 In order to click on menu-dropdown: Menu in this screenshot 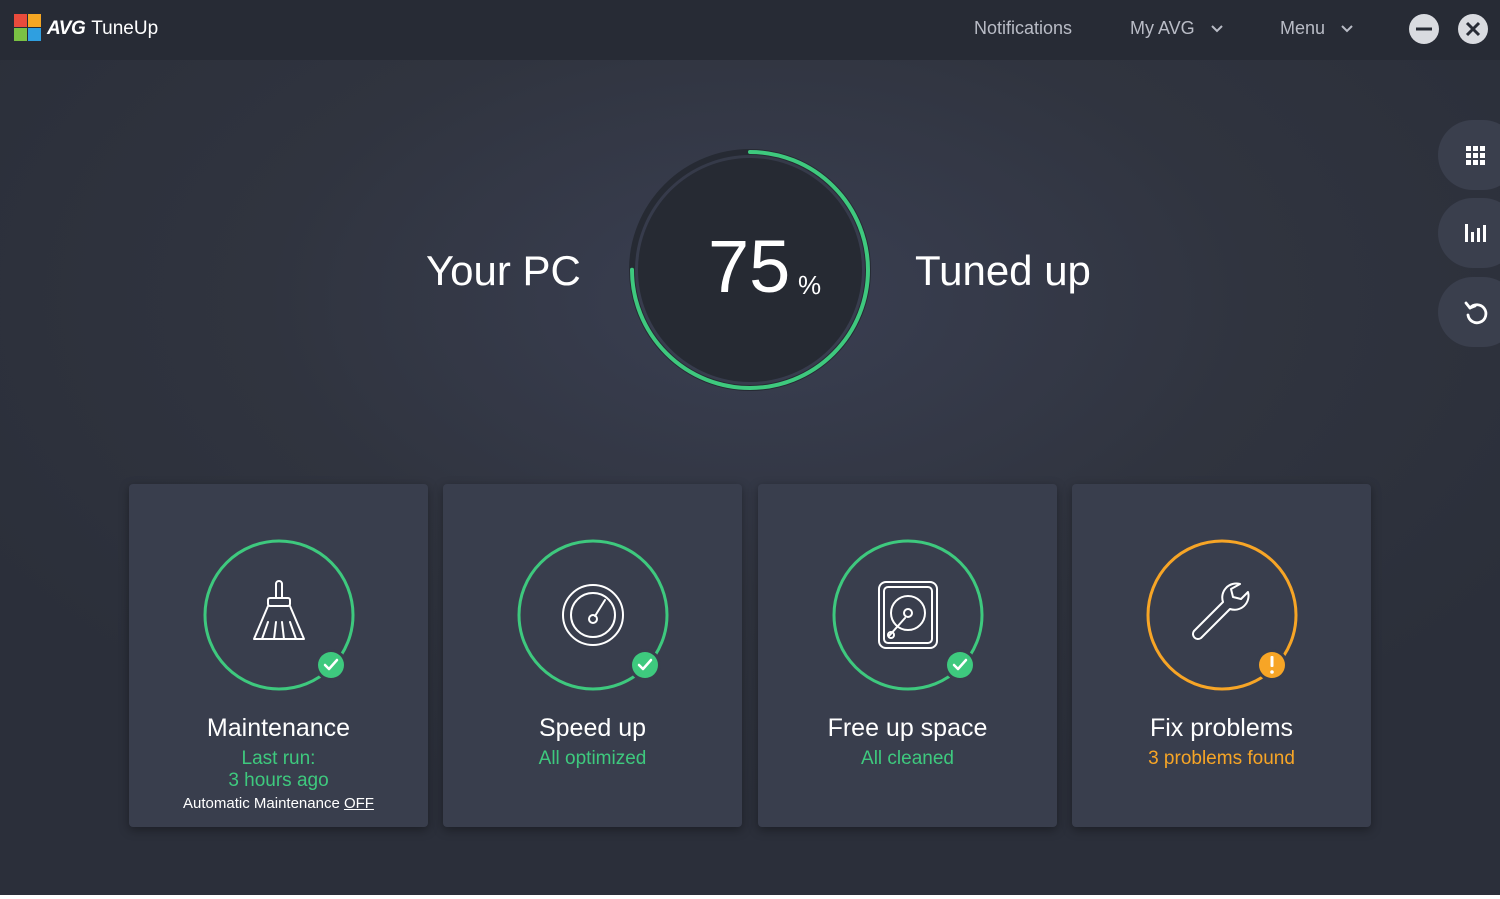, I will do `click(1317, 28)`.